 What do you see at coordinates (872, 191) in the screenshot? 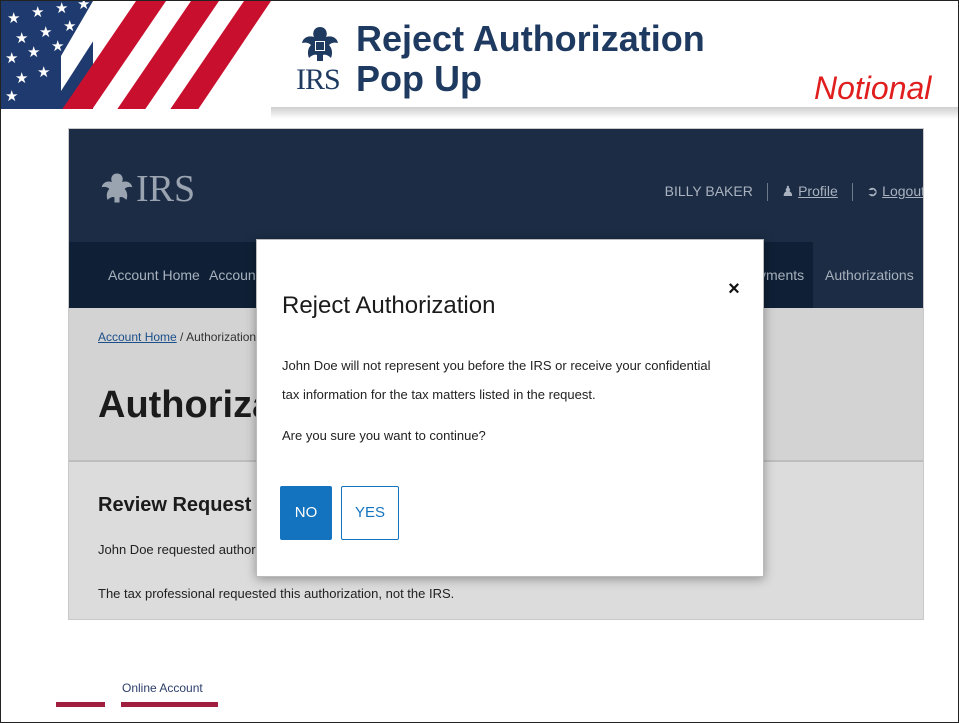
I see `logout-icon: ➲` at bounding box center [872, 191].